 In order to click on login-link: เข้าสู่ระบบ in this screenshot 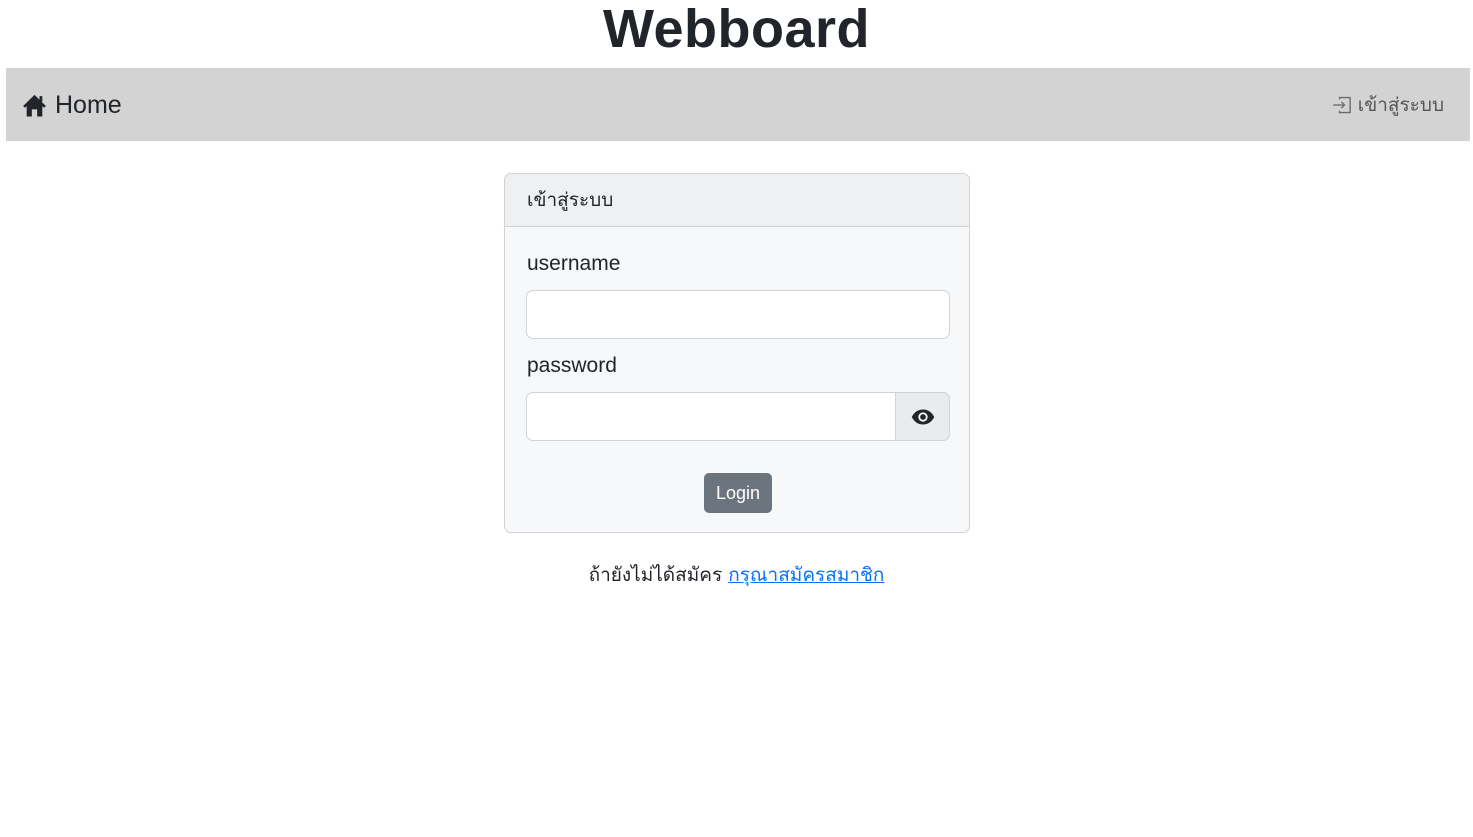, I will do `click(1388, 105)`.